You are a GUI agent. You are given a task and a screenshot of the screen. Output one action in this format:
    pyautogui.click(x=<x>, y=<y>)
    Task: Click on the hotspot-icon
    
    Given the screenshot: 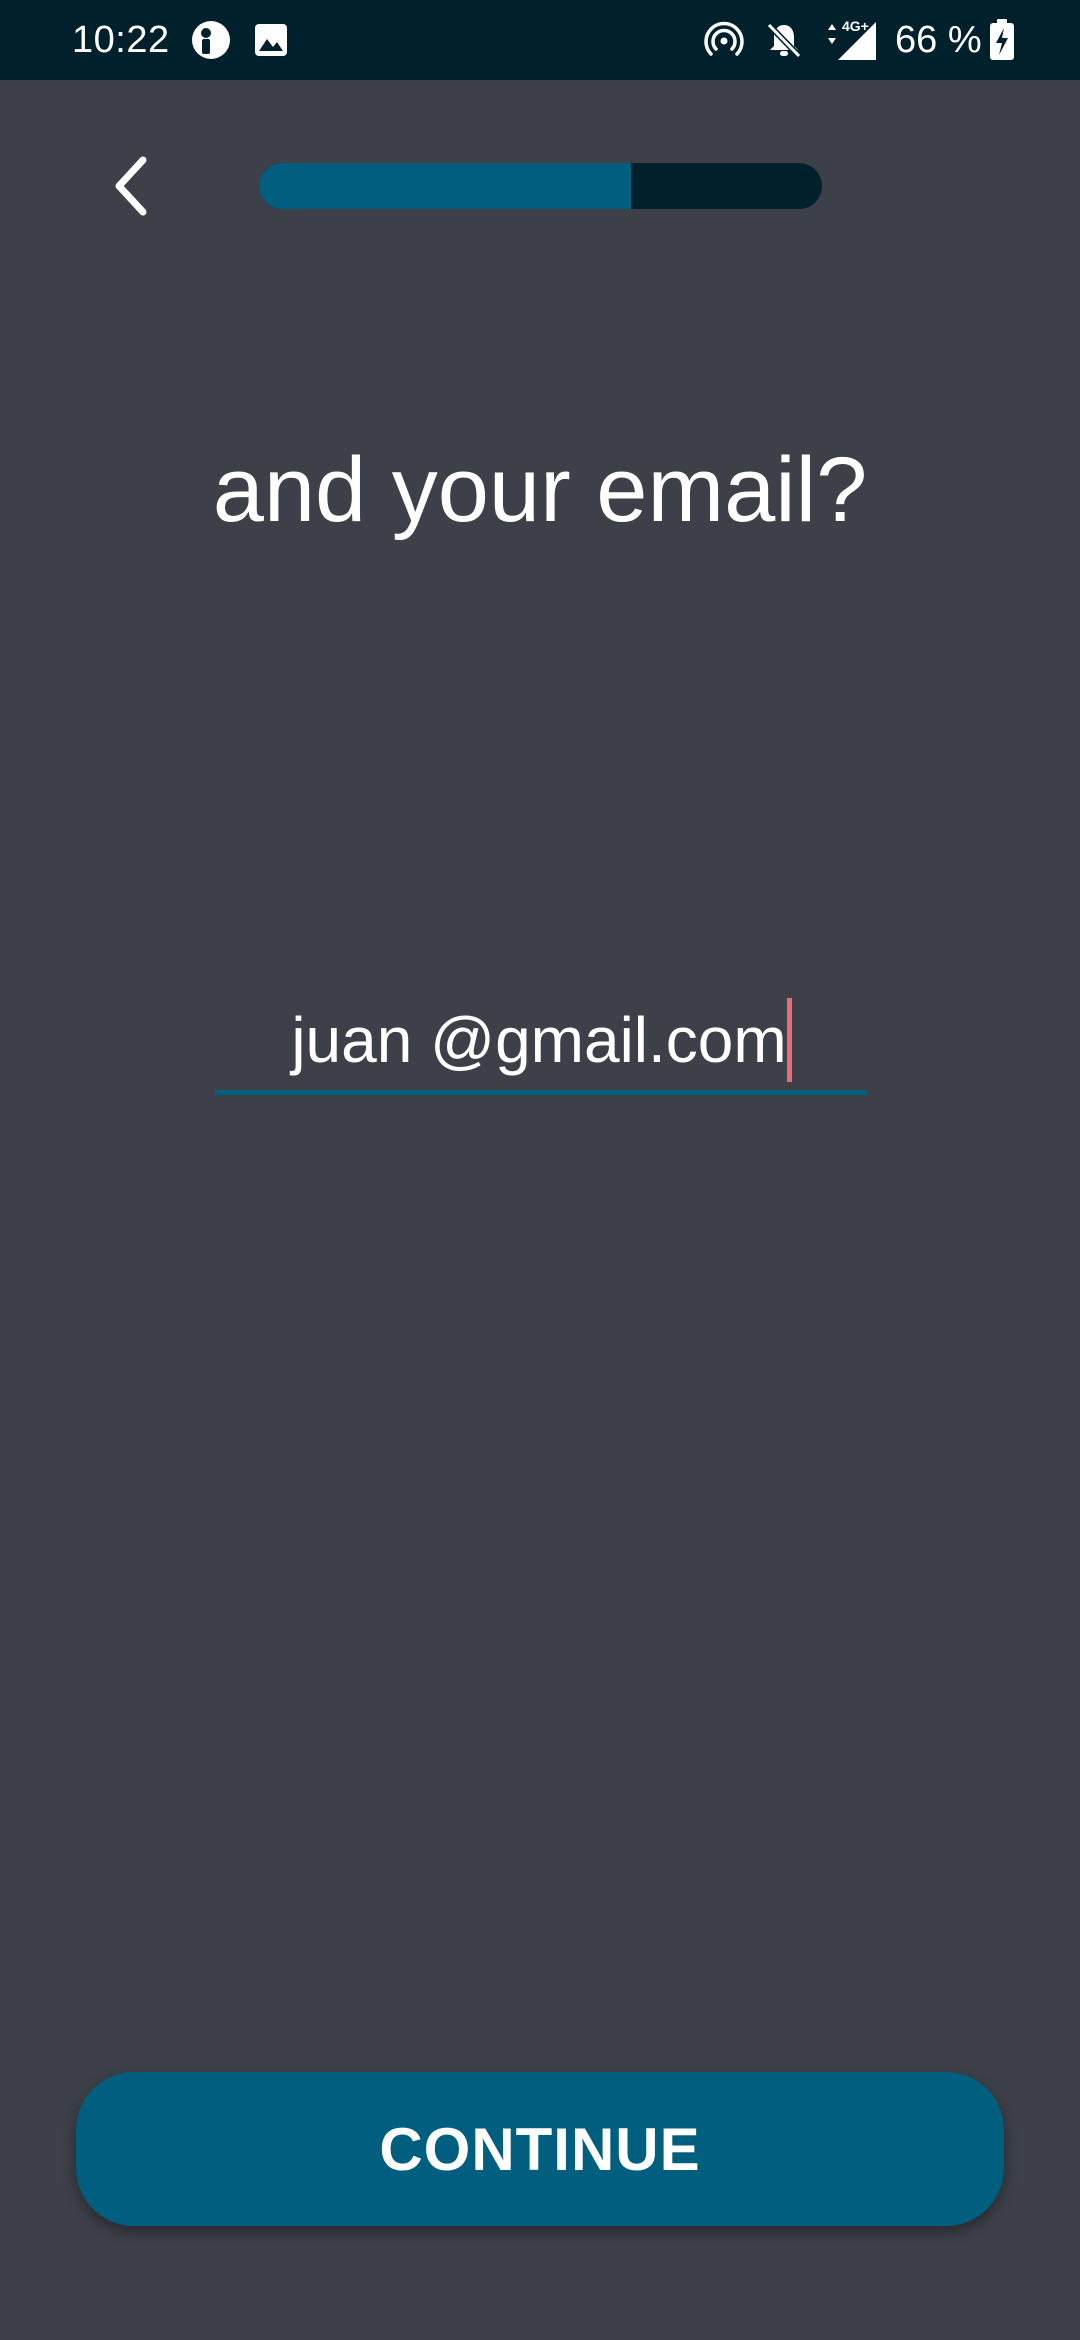 What is the action you would take?
    pyautogui.click(x=724, y=40)
    